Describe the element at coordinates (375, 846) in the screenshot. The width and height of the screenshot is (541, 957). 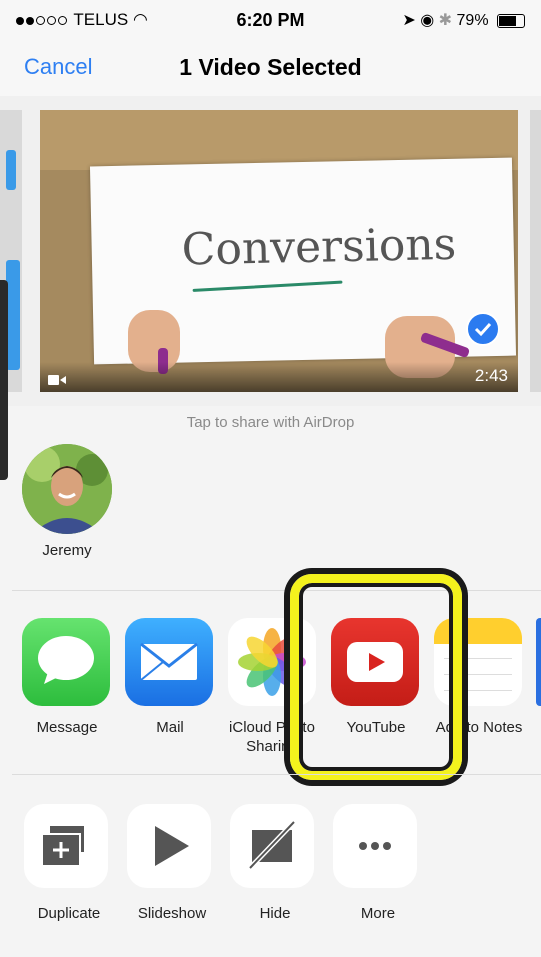
I see `more-icon` at that location.